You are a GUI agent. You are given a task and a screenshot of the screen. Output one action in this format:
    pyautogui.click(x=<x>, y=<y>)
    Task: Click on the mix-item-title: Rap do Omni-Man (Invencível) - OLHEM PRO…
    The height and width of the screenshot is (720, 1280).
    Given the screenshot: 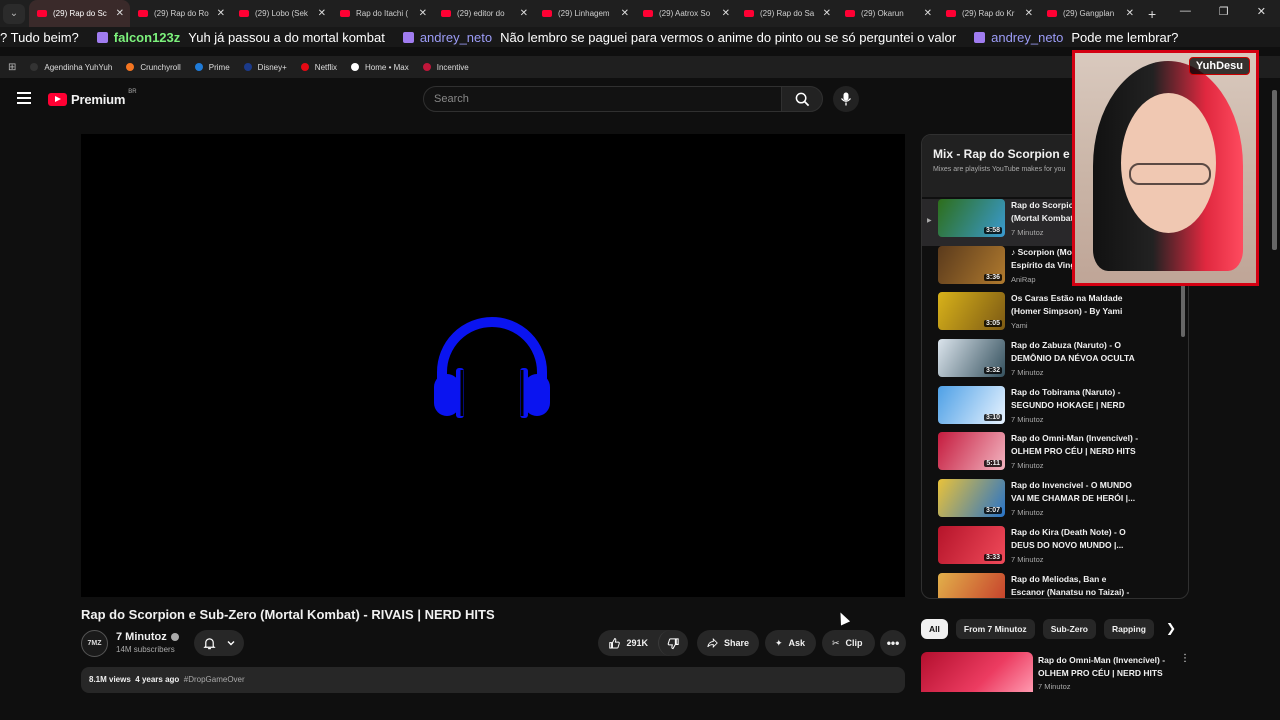 What is the action you would take?
    pyautogui.click(x=1075, y=445)
    